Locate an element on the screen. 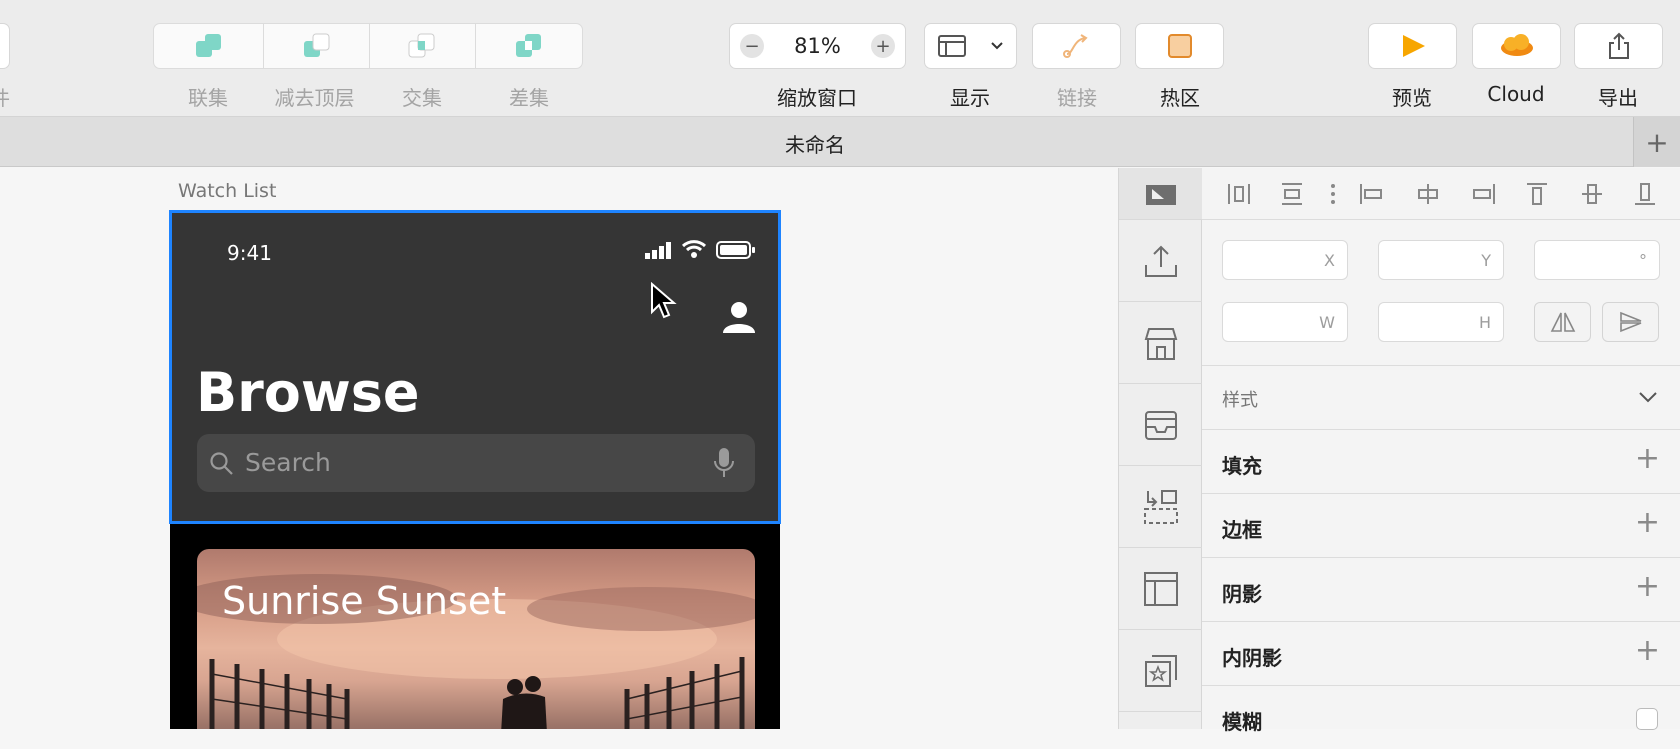 This screenshot has height=749, width=1680. difference-icon is located at coordinates (528, 45).